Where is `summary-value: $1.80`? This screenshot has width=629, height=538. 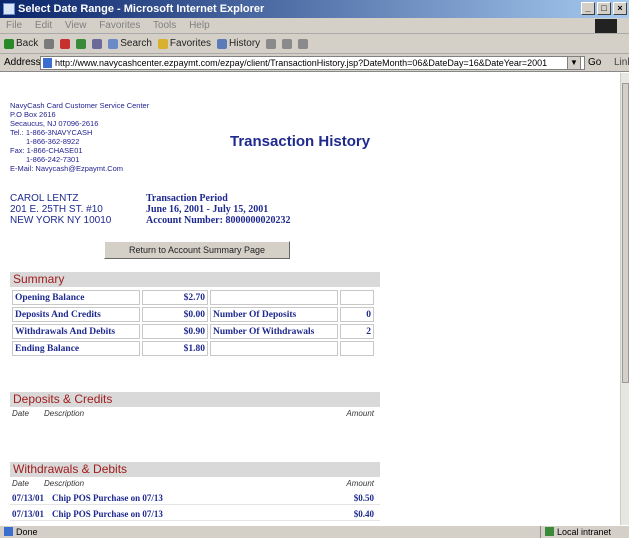
summary-value: $1.80 is located at coordinates (175, 348).